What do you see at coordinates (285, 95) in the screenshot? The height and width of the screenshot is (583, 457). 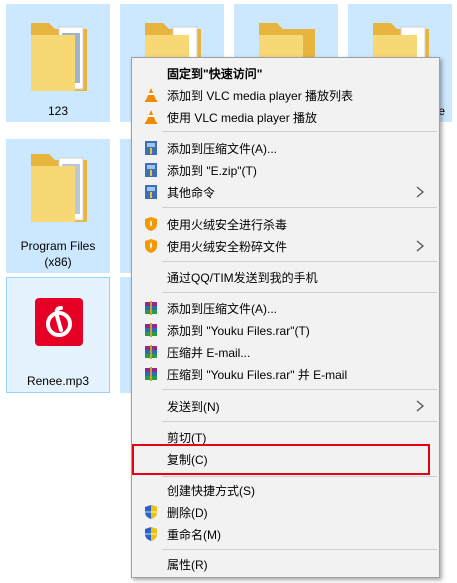 I see `menu-item-vlc-add-playlist: 添加到 VLC media player 播放列表` at bounding box center [285, 95].